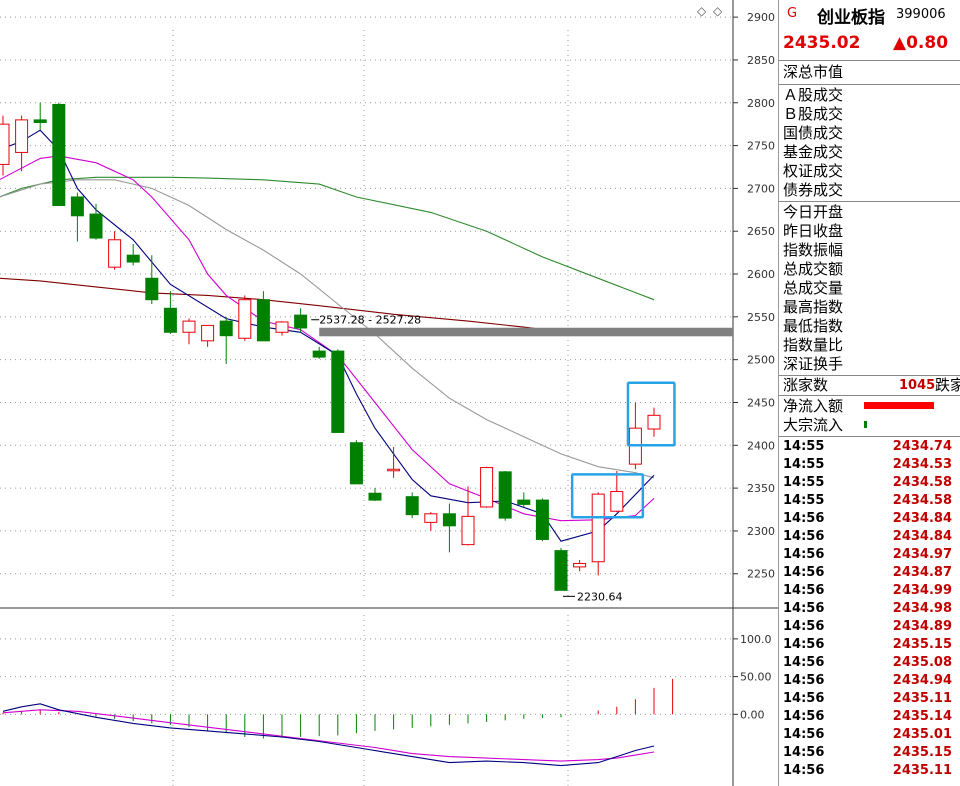 The image size is (960, 786). I want to click on diamond-icon: ◇, so click(702, 11).